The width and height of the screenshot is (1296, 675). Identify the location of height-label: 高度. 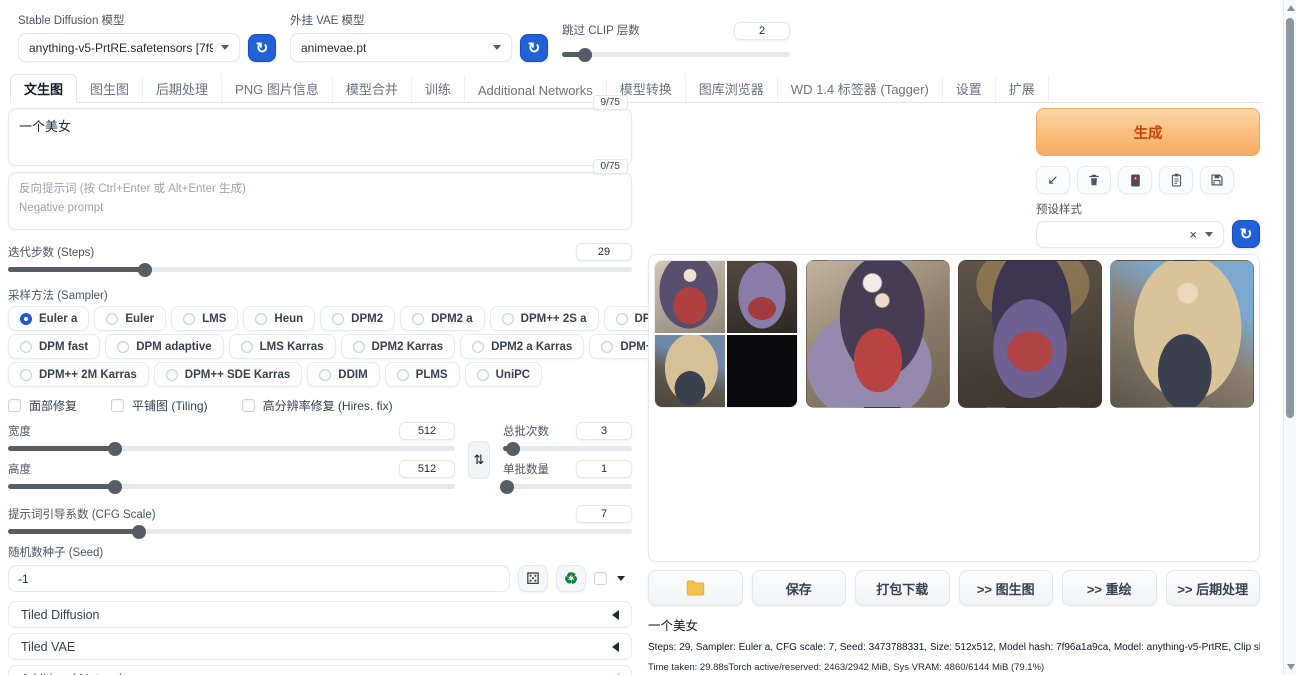
(19, 469).